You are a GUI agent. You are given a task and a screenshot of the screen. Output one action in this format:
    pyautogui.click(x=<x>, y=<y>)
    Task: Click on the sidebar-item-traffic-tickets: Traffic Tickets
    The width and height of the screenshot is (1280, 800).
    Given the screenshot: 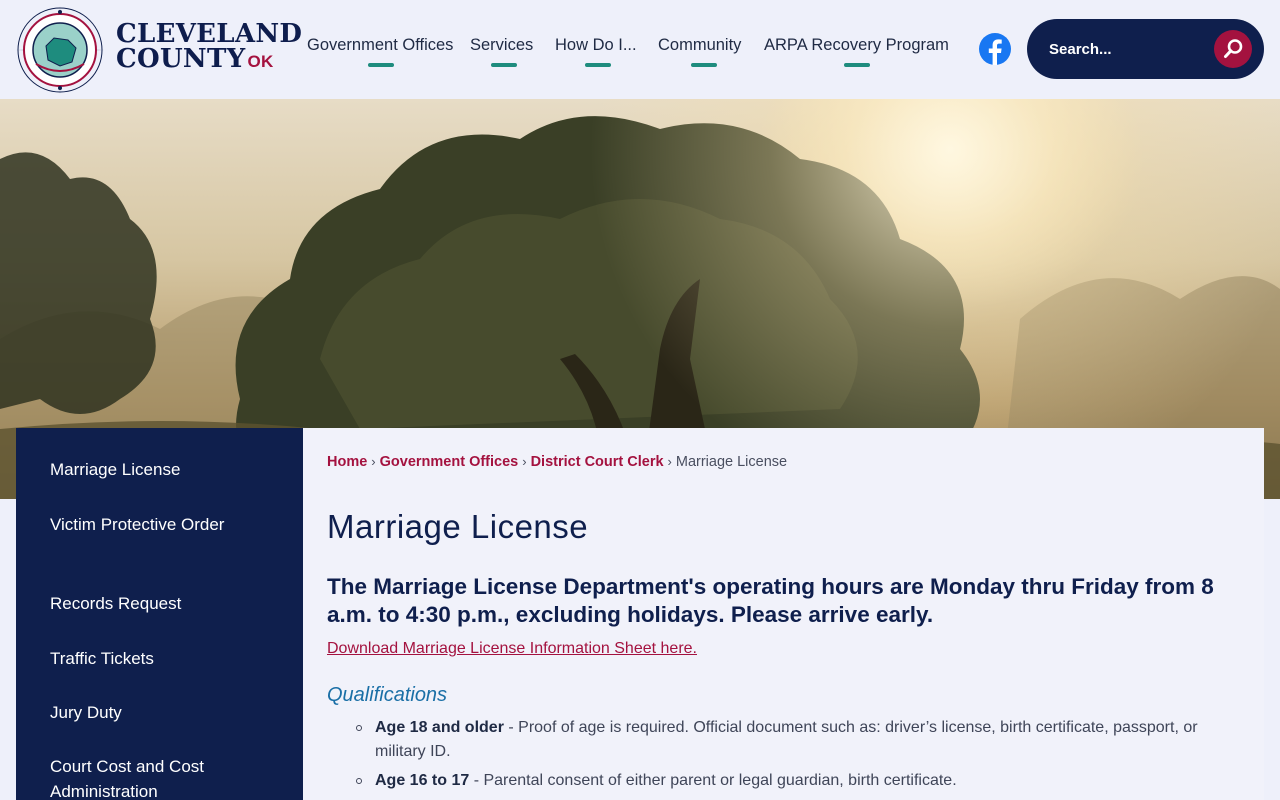 What is the action you would take?
    pyautogui.click(x=150, y=658)
    